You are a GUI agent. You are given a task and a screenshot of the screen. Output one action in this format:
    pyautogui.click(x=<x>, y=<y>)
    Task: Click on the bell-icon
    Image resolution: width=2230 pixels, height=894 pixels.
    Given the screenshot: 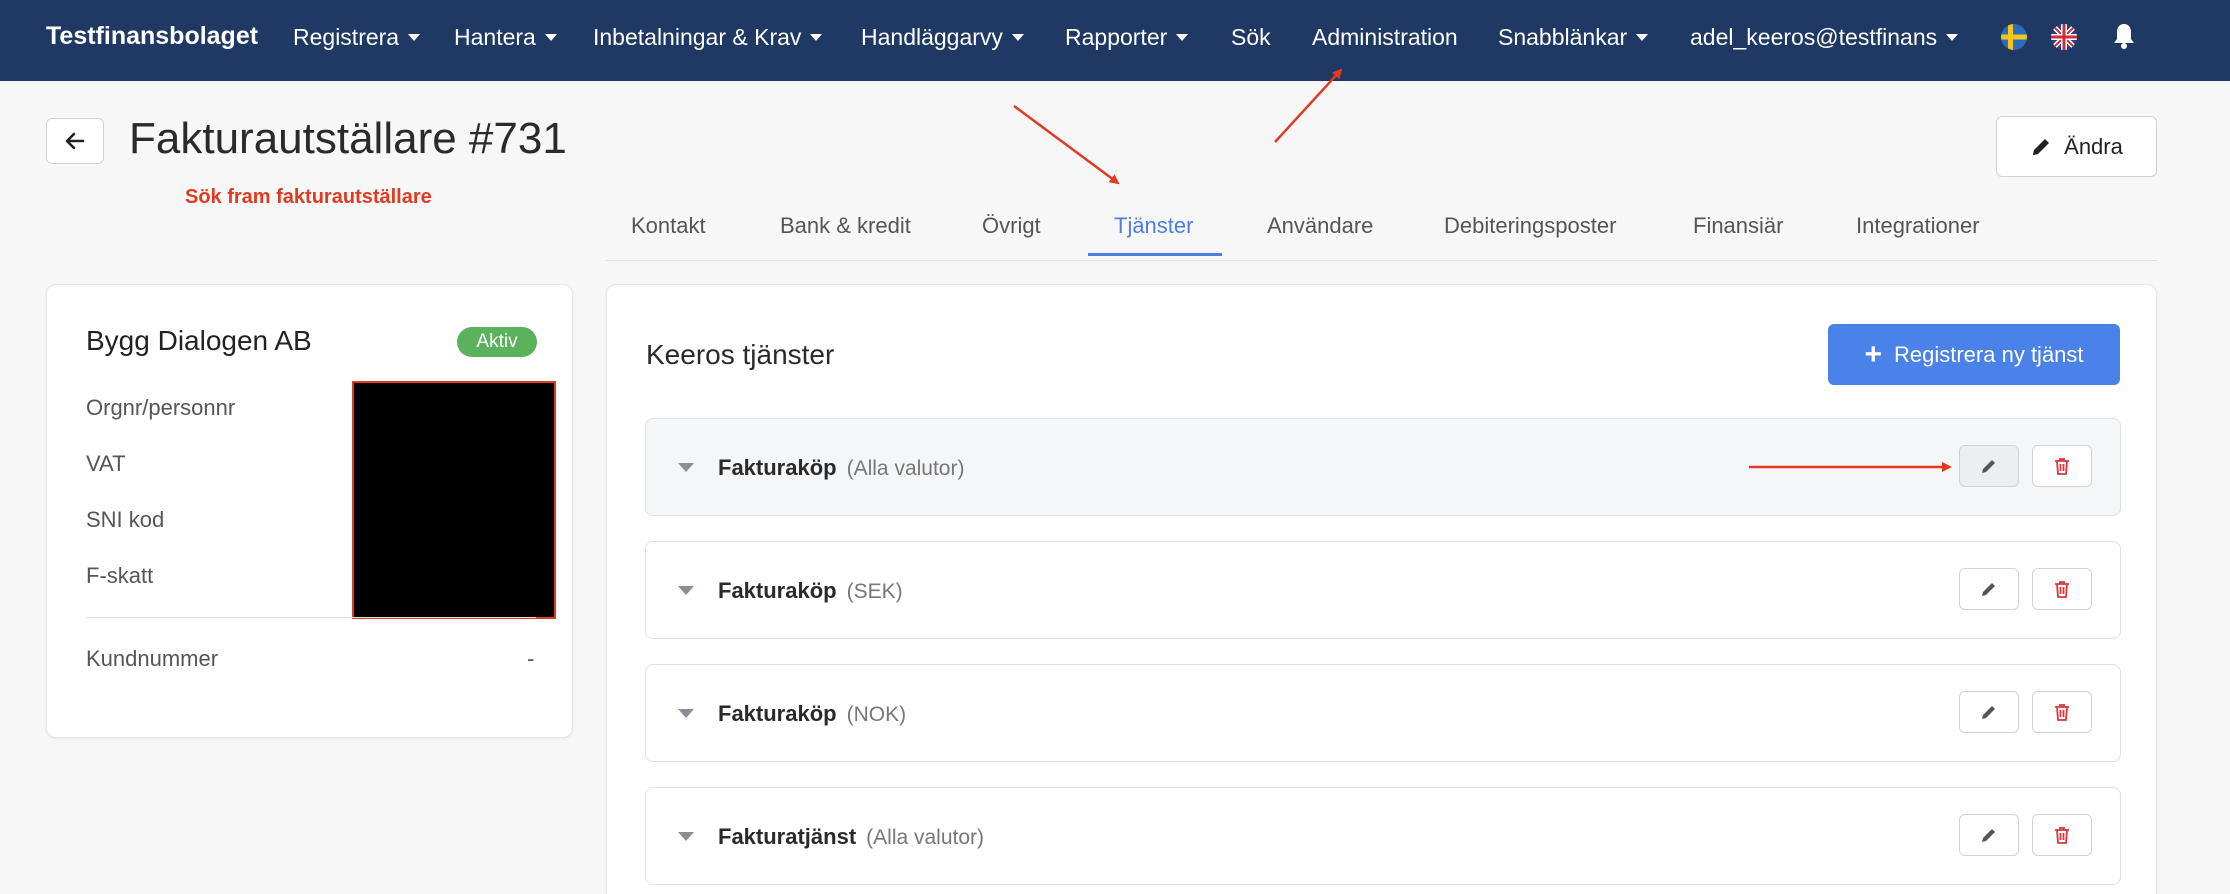 What is the action you would take?
    pyautogui.click(x=2124, y=38)
    